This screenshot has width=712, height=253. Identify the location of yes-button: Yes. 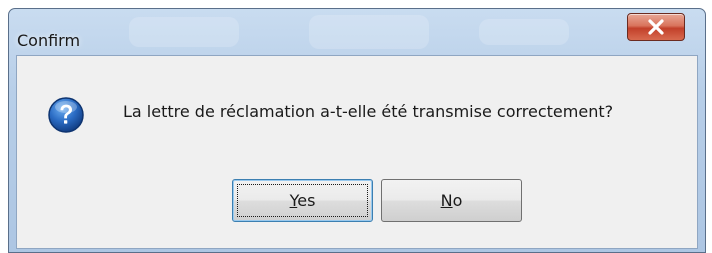
(302, 200).